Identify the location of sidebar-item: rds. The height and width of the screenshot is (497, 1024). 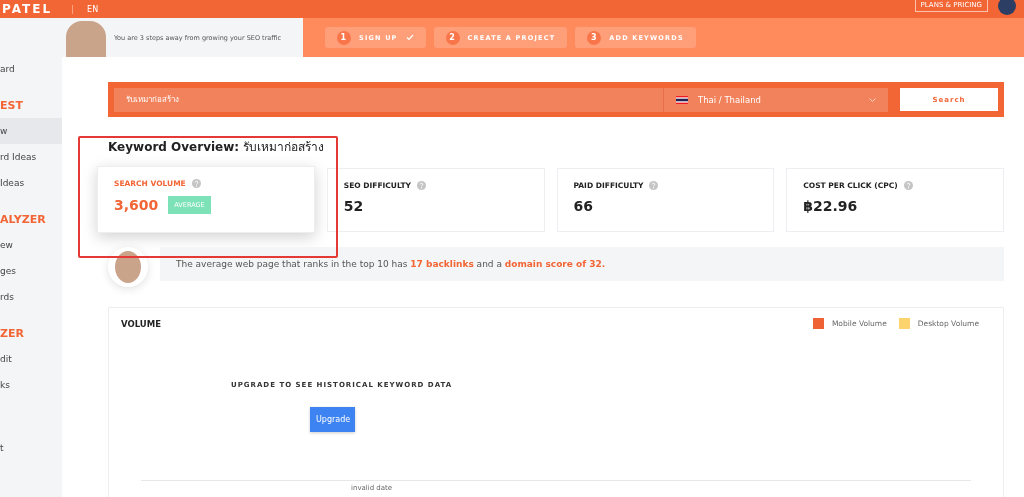
(31, 297).